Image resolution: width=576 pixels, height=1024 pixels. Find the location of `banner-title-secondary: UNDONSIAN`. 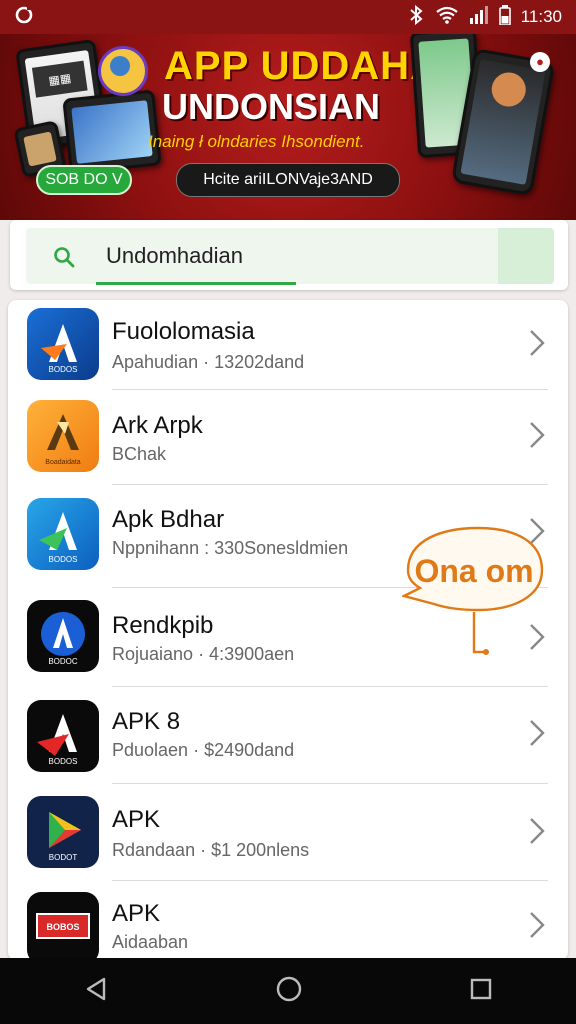

banner-title-secondary: UNDONSIAN is located at coordinates (271, 106).